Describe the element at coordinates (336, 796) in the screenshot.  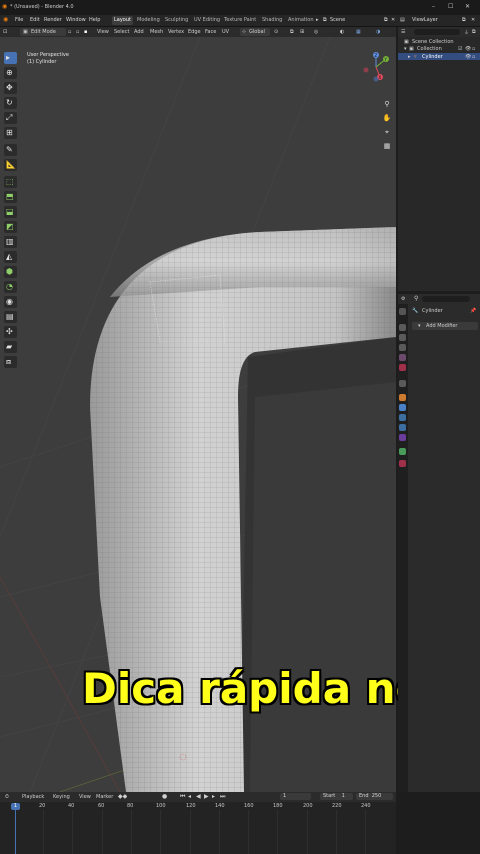
I see `start-frame-field: Start 1` at that location.